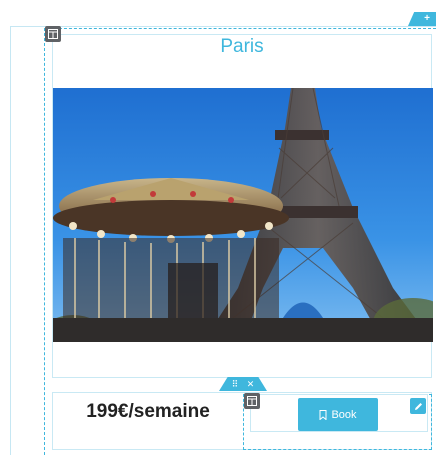 This screenshot has width=436, height=455. Describe the element at coordinates (344, 414) in the screenshot. I see `book-button-label: Book` at that location.